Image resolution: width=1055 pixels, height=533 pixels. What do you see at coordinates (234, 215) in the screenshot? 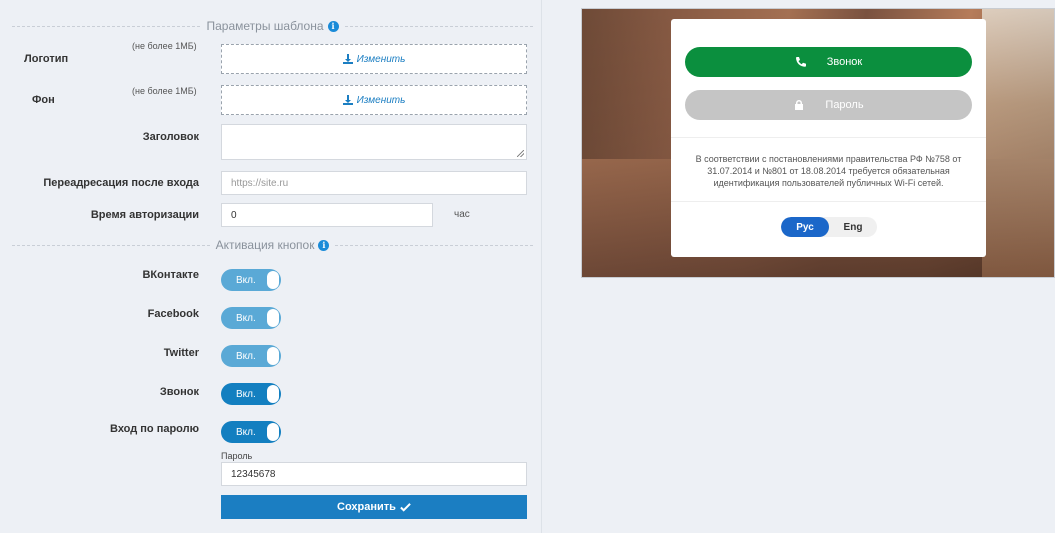
I see `auth-time-value: 0` at bounding box center [234, 215].